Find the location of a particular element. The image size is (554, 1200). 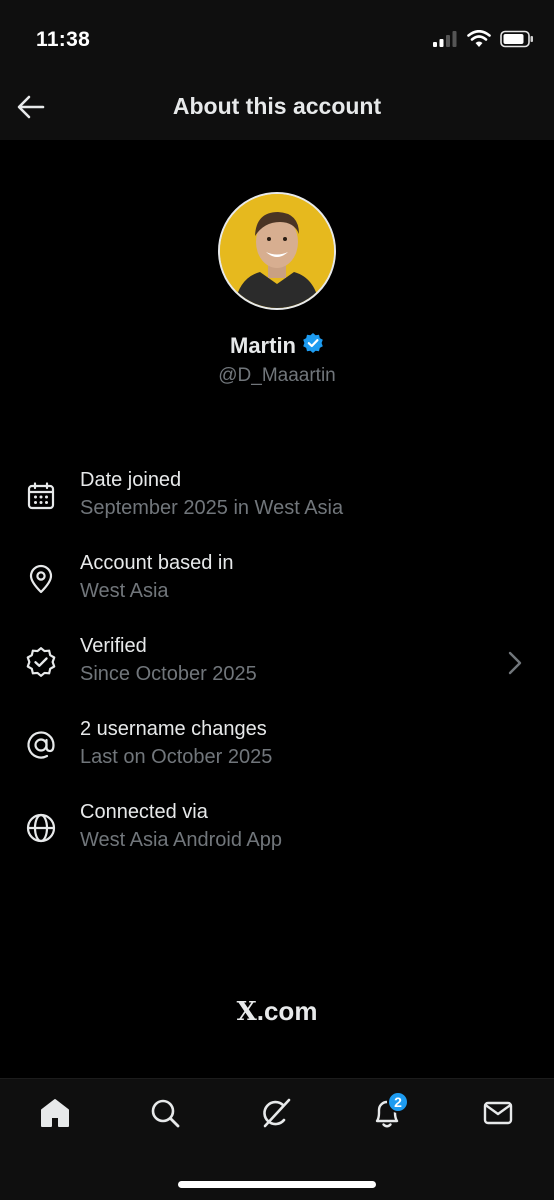

messages-envelope-icon is located at coordinates (498, 1115).